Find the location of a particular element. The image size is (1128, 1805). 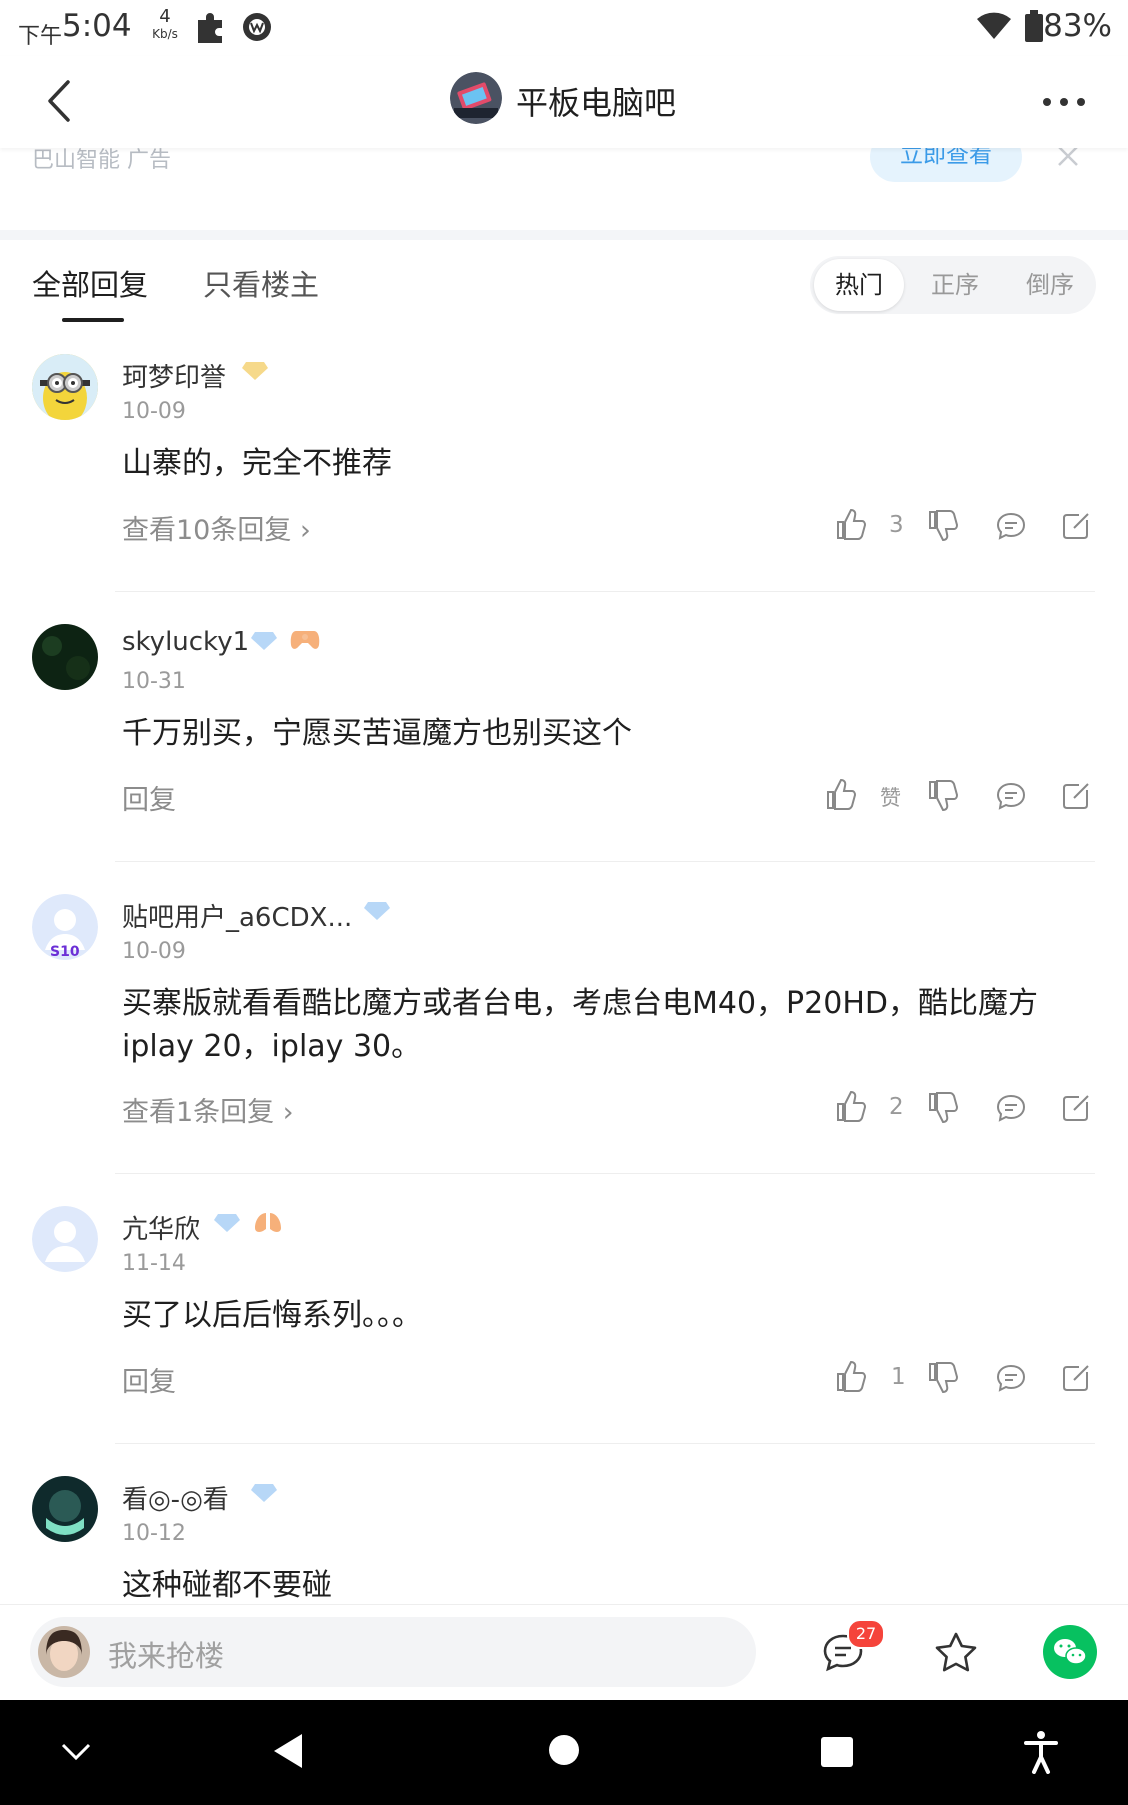

wechat-share-icon is located at coordinates (1070, 1652).